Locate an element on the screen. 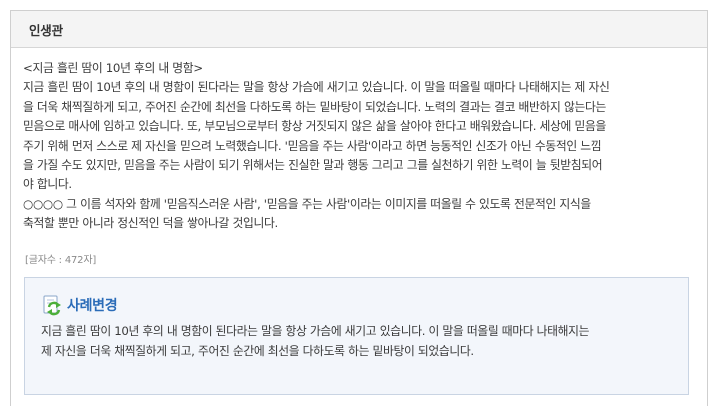  essay-line: <지금 흘린 땀이 10년 후의 내 명함> is located at coordinates (113, 68).